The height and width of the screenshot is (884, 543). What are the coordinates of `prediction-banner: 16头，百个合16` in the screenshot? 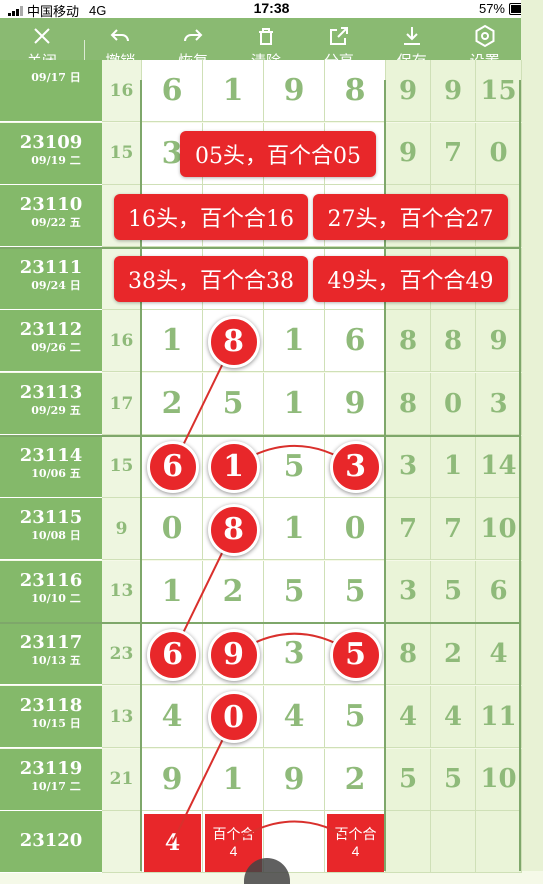 It's located at (211, 216).